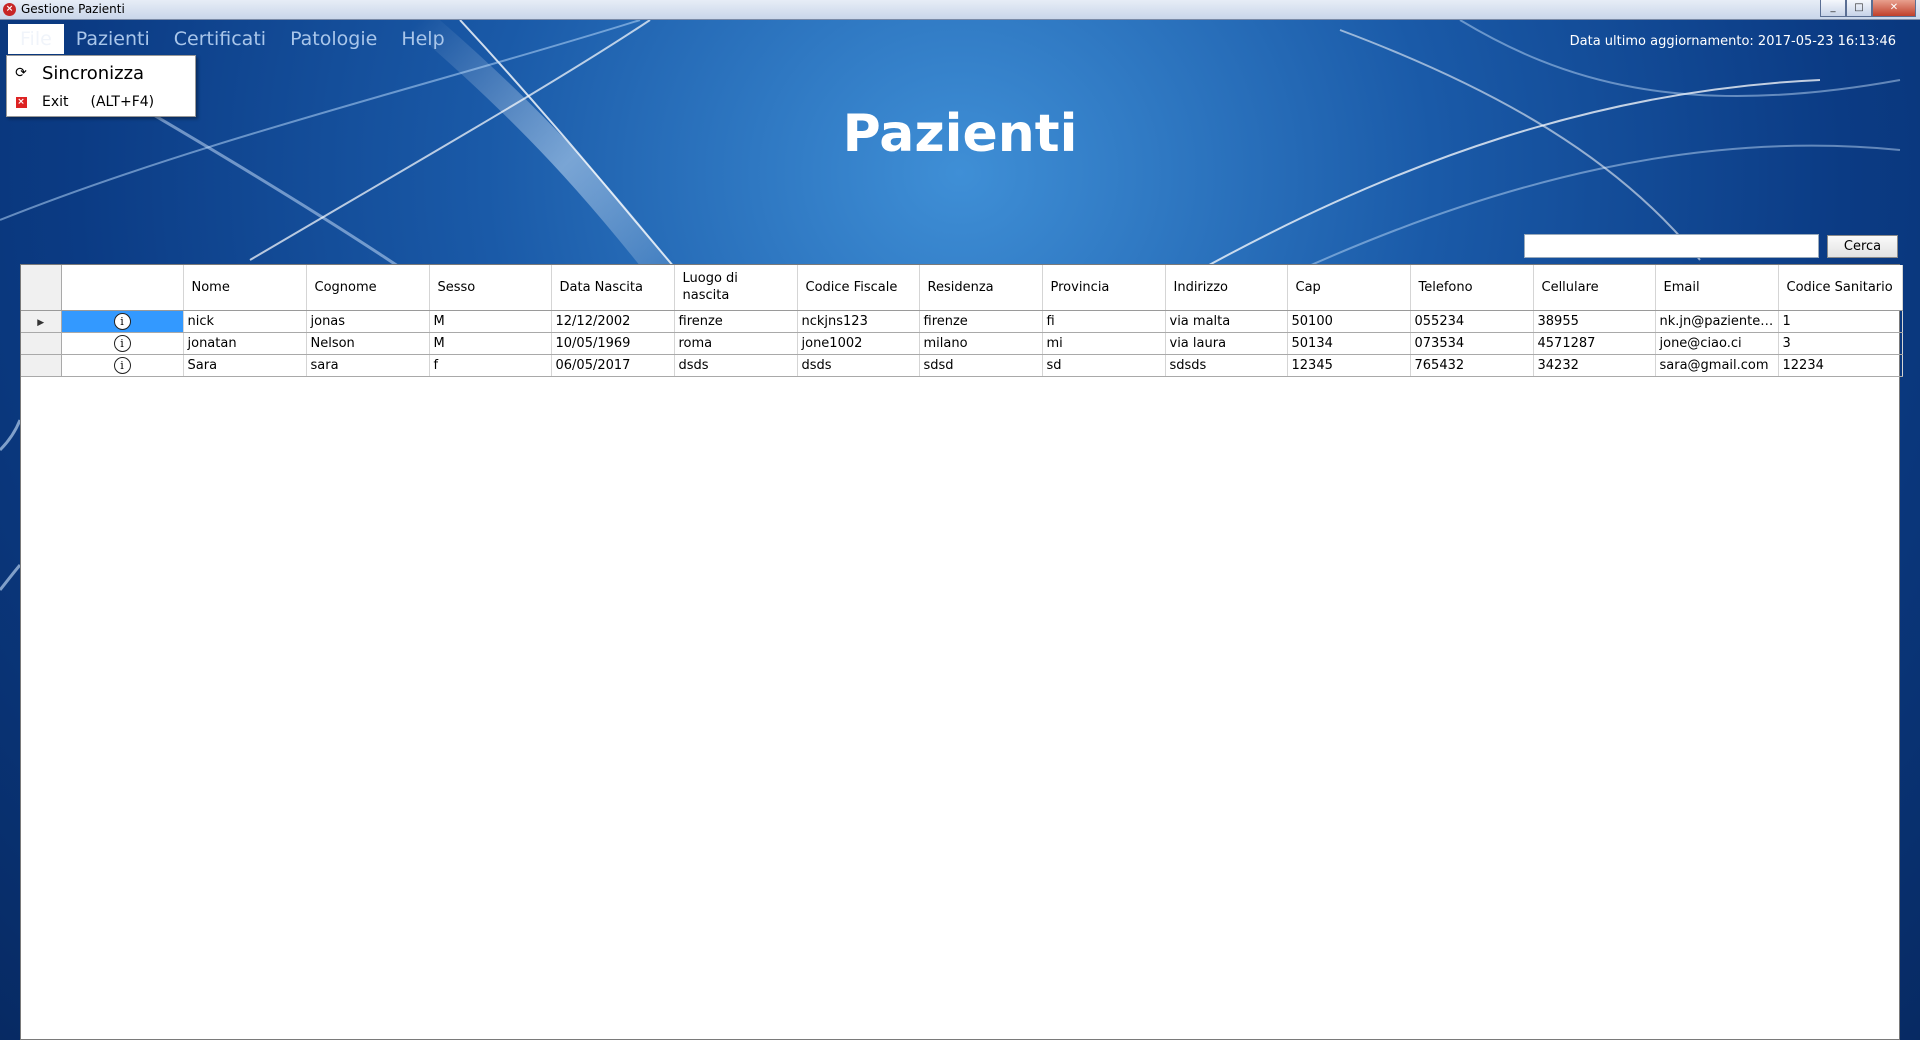 The image size is (1920, 1040). What do you see at coordinates (981, 343) in the screenshot?
I see `cell-residenza: milano` at bounding box center [981, 343].